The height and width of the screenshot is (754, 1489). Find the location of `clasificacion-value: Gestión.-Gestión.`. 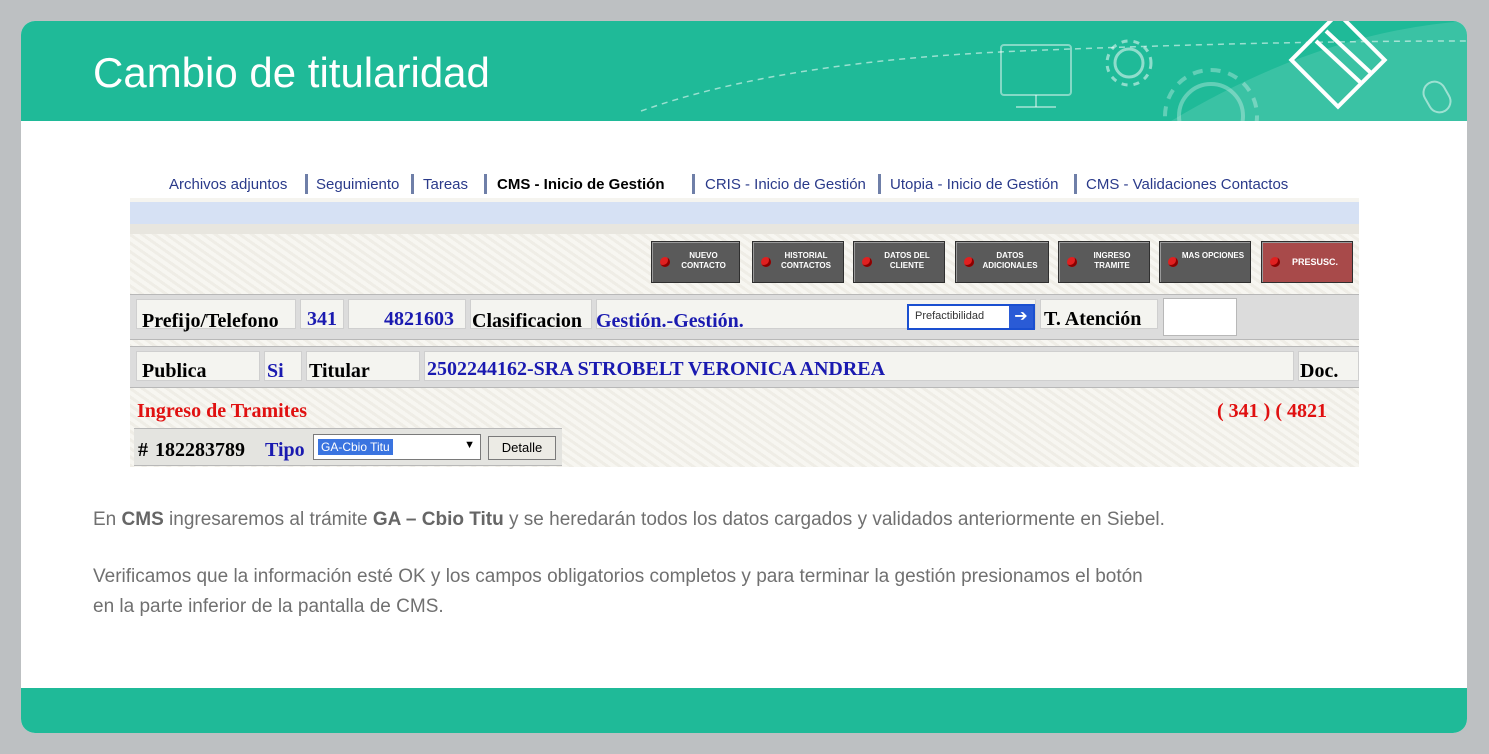

clasificacion-value: Gestión.-Gestión. is located at coordinates (670, 321).